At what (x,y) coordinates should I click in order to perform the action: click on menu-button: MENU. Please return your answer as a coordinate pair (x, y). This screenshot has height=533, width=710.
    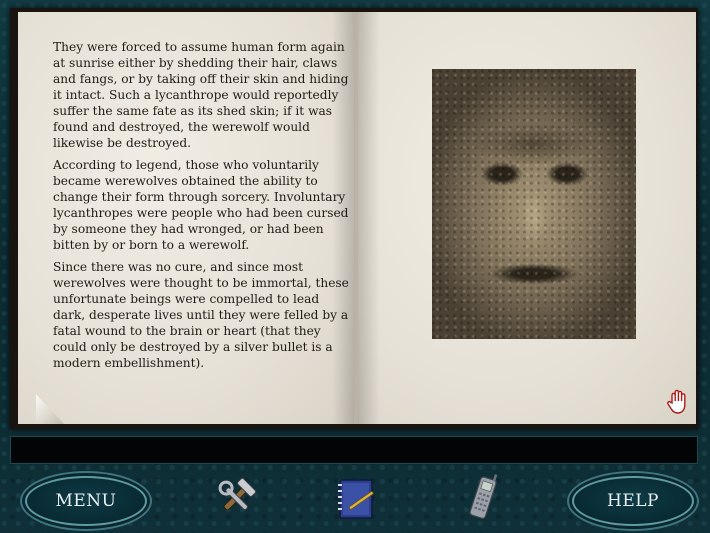
    Looking at the image, I should click on (86, 501).